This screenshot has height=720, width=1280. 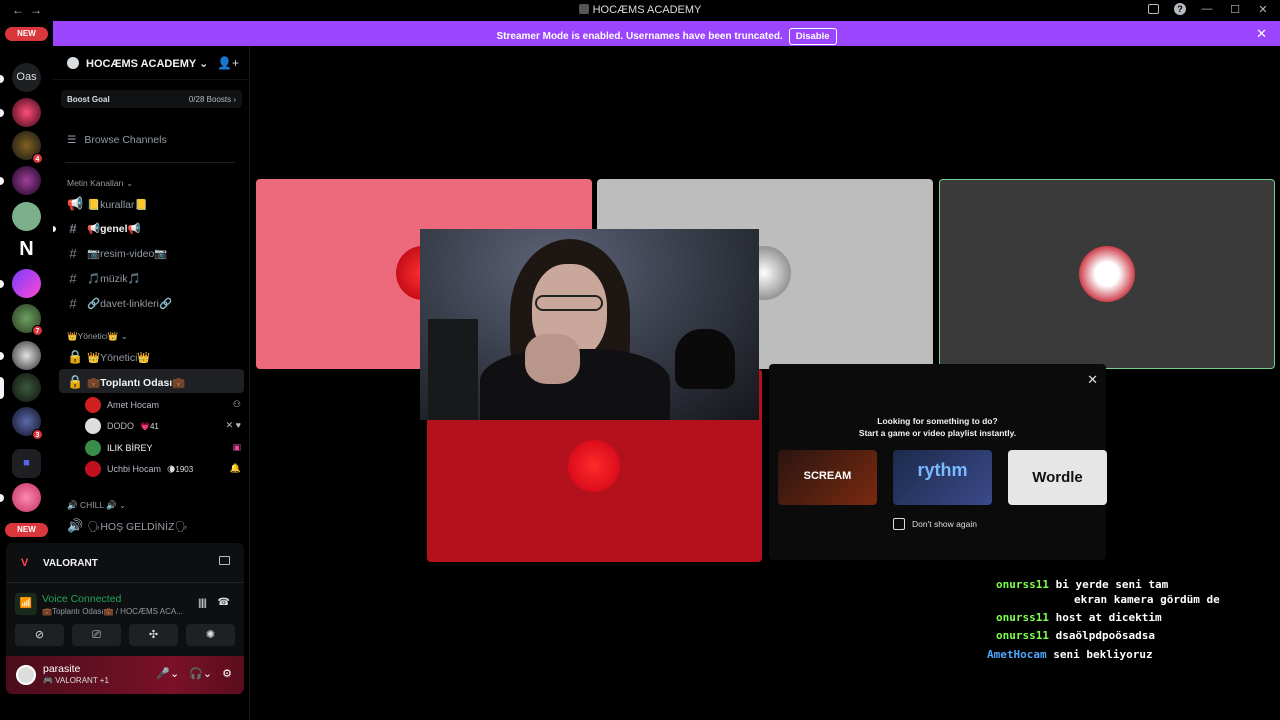 I want to click on minimize-button: —, so click(x=1207, y=9).